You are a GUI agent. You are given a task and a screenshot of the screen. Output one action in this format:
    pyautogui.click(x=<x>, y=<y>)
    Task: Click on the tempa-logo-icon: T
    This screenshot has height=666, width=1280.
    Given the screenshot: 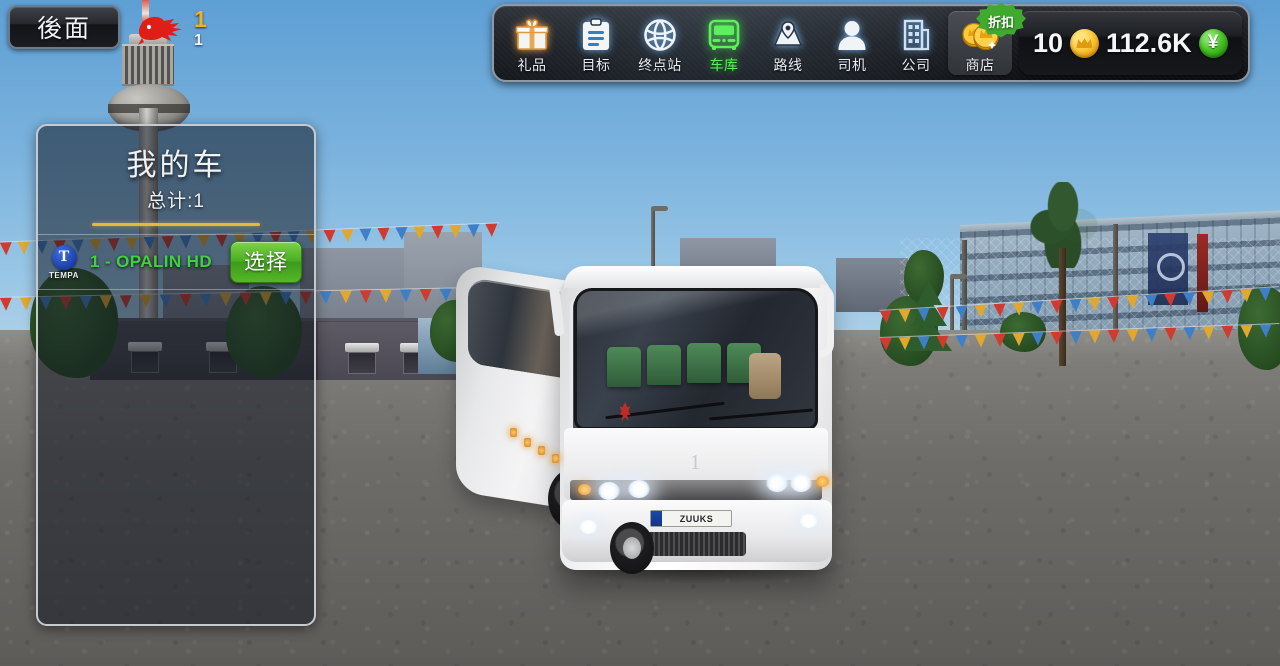 What is the action you would take?
    pyautogui.click(x=64, y=257)
    